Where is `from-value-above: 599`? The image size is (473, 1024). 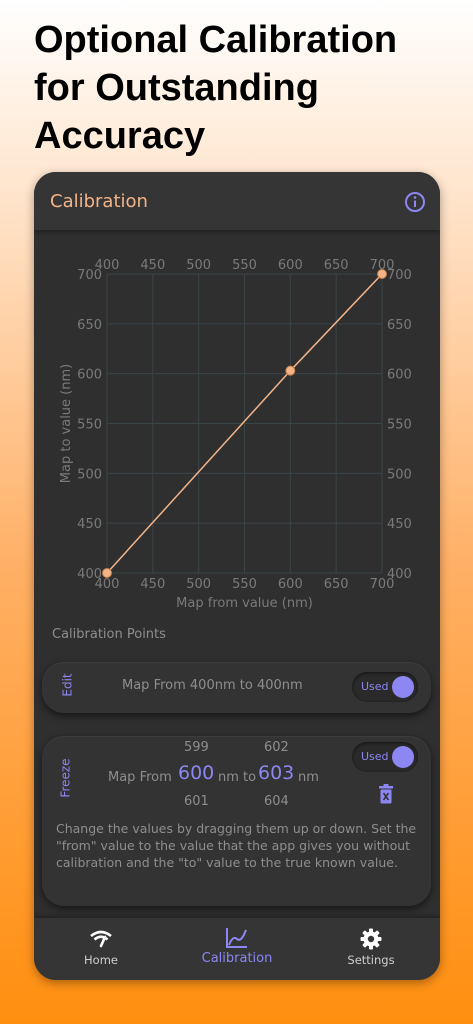
from-value-above: 599 is located at coordinates (196, 747).